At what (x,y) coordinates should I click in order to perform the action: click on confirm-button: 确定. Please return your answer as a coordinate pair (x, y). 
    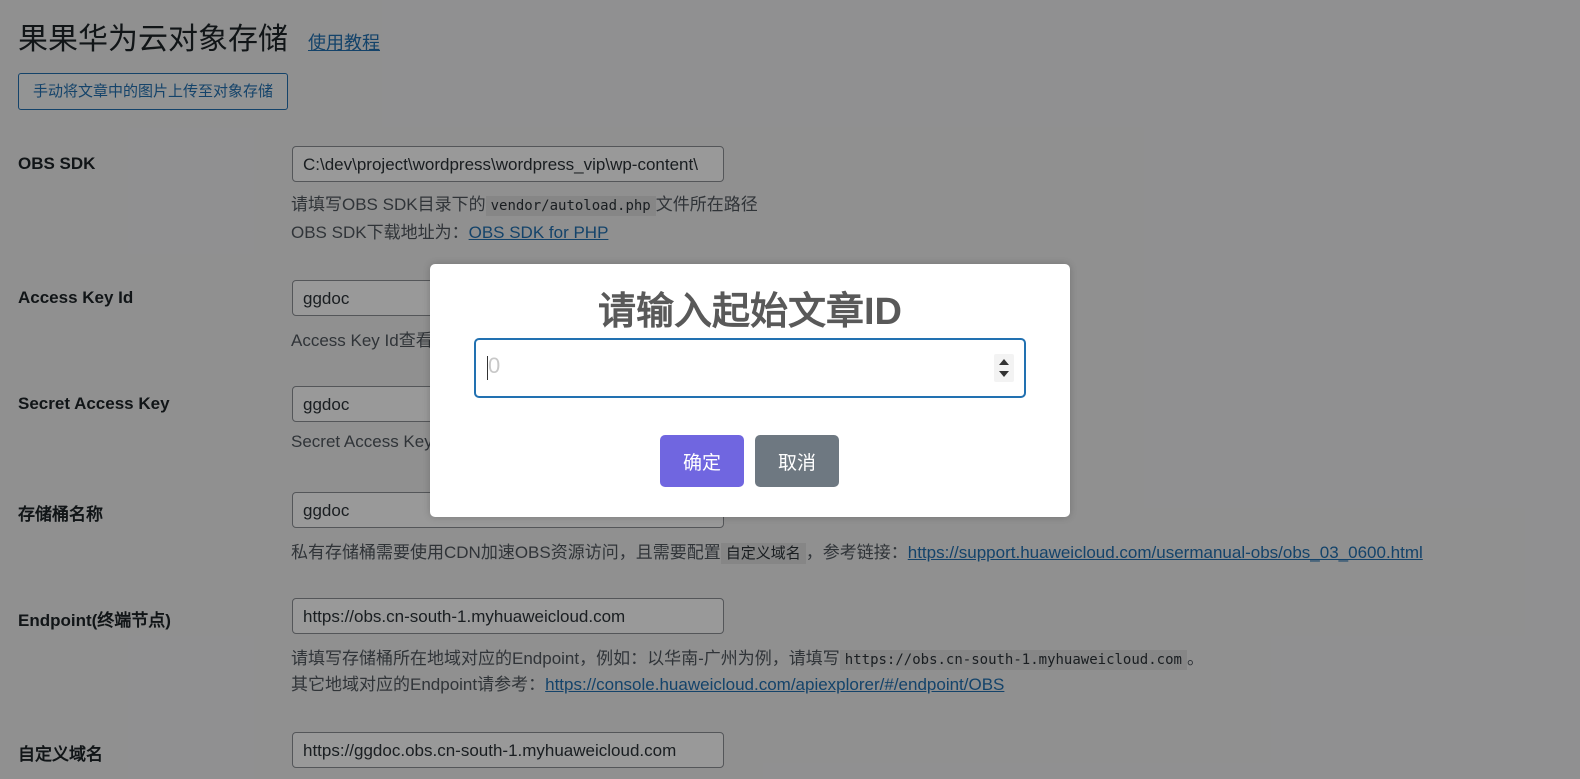
    Looking at the image, I should click on (702, 461).